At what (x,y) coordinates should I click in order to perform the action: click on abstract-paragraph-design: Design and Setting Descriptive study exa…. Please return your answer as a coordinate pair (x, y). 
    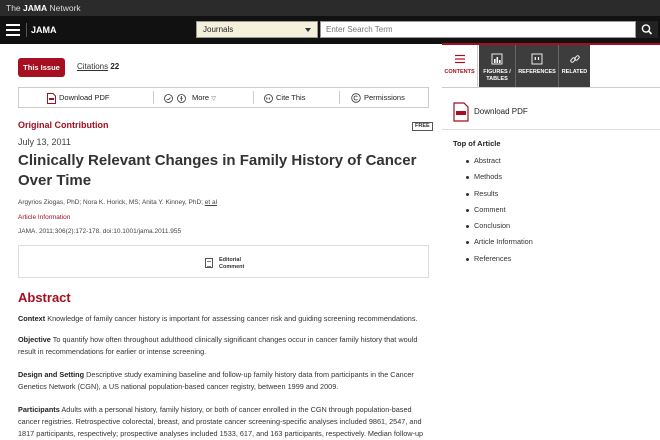
    Looking at the image, I should click on (225, 381).